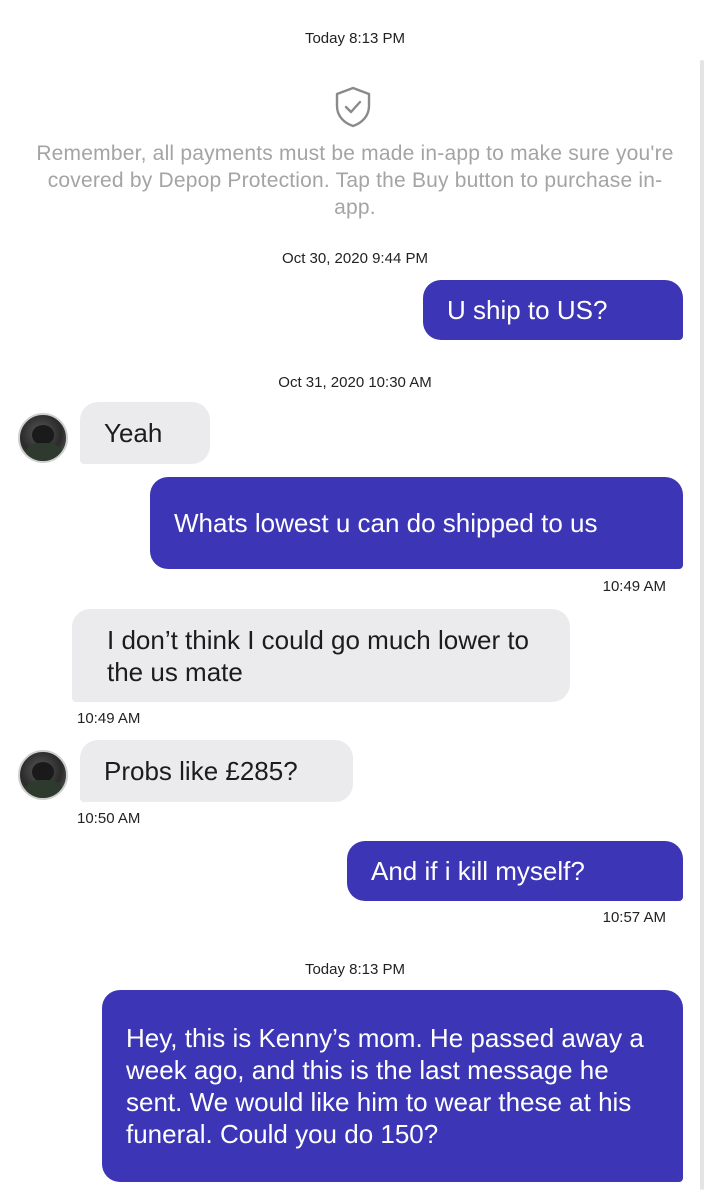 This screenshot has height=1200, width=710. Describe the element at coordinates (553, 310) in the screenshot. I see `outgoing-message: U ship to US?` at that location.